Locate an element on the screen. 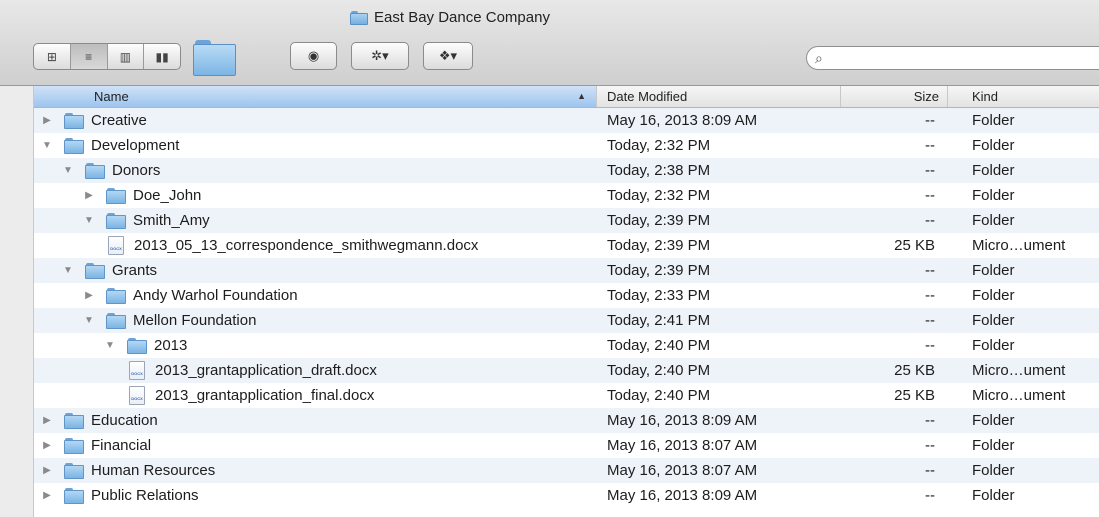 This screenshot has width=1099, height=517. current-folder-icon is located at coordinates (214, 58).